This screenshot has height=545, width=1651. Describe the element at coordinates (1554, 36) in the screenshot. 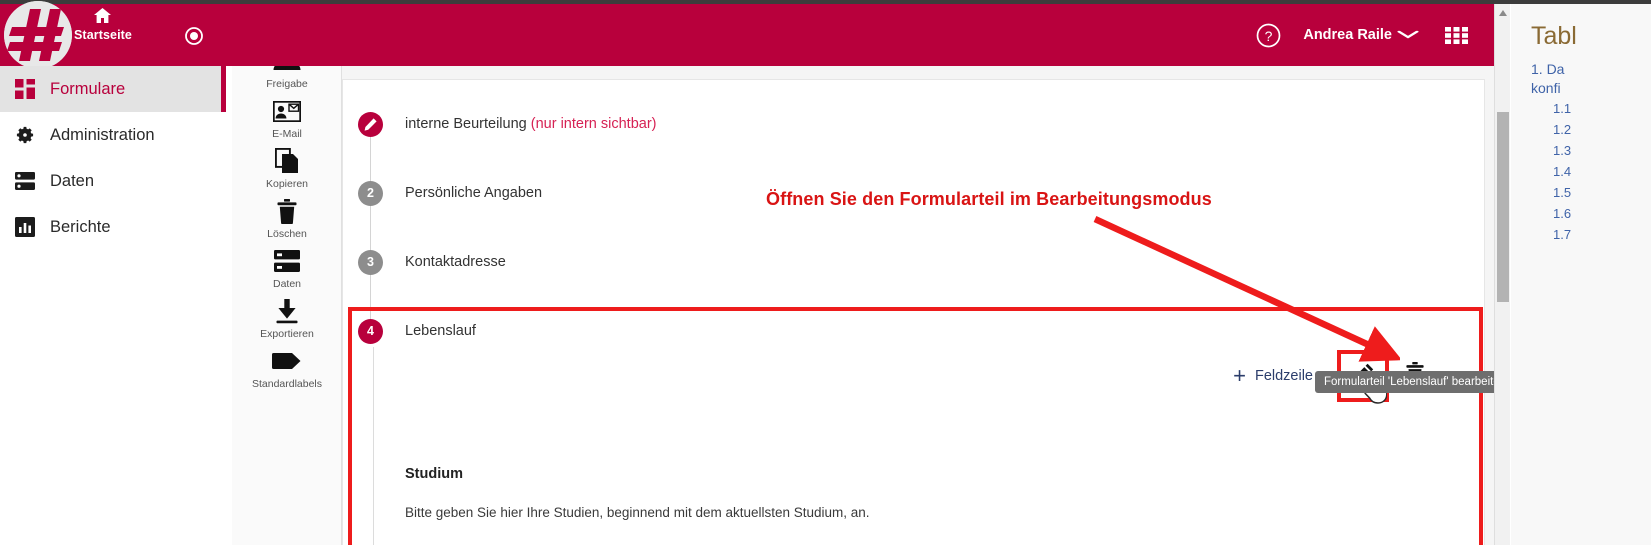

I see `document-title: Tabl` at that location.